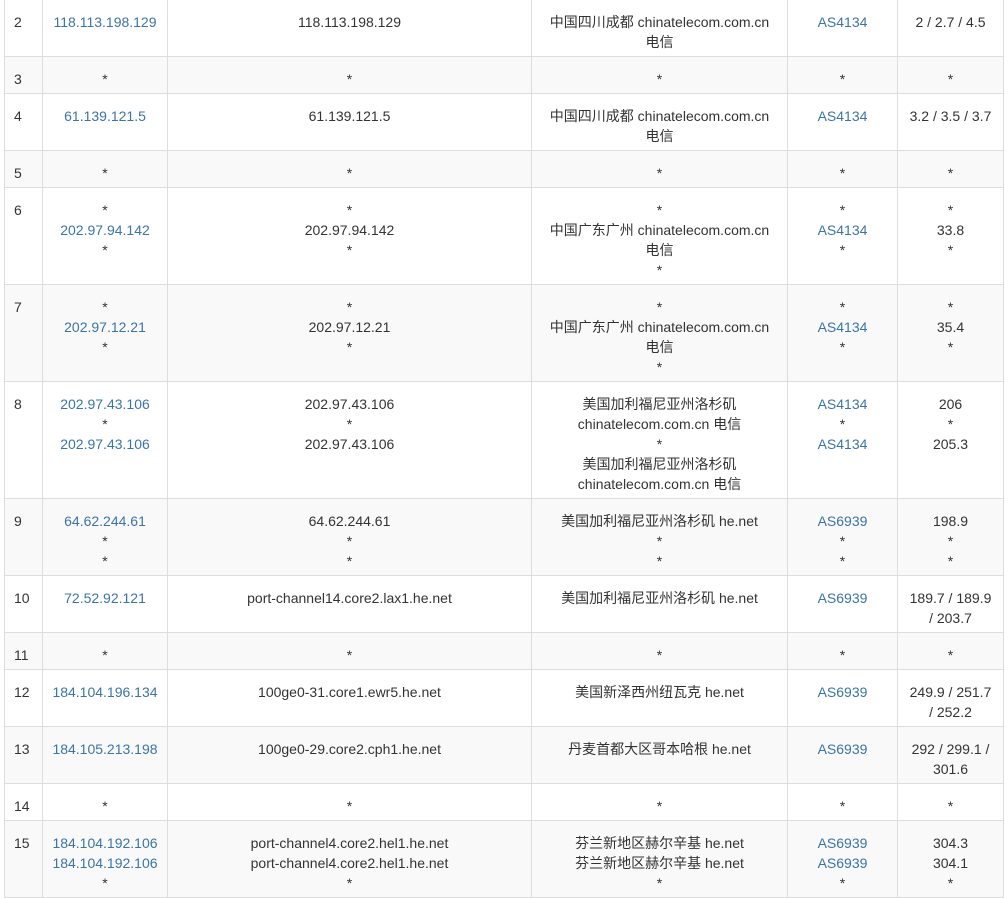 The width and height of the screenshot is (1008, 898). Describe the element at coordinates (105, 230) in the screenshot. I see `ip-address-link: 202.97.94.142` at that location.